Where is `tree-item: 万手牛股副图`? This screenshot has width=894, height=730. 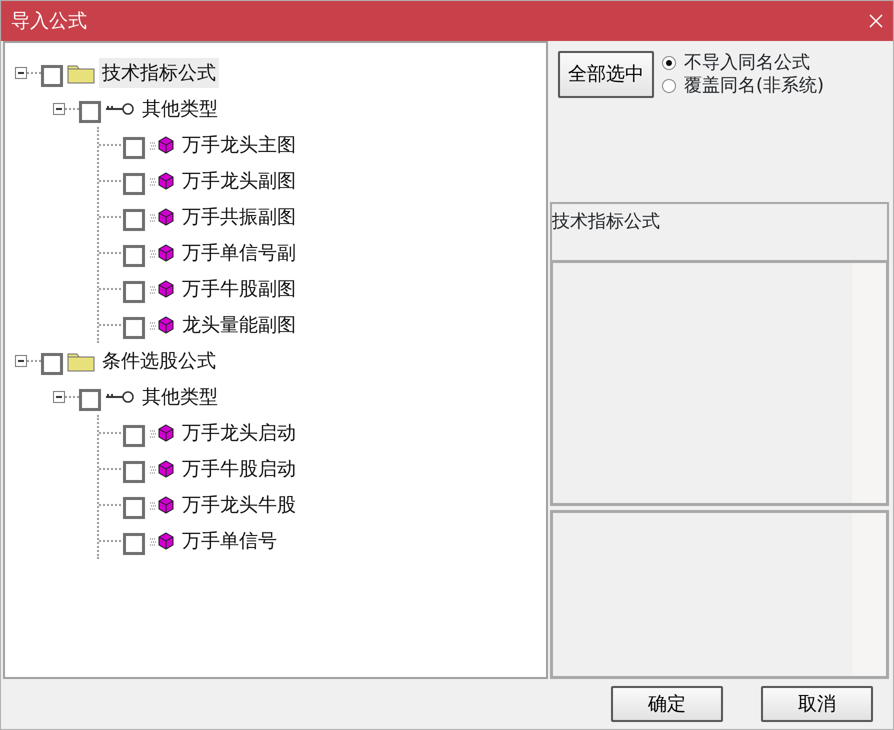 tree-item: 万手牛股副图 is located at coordinates (239, 289).